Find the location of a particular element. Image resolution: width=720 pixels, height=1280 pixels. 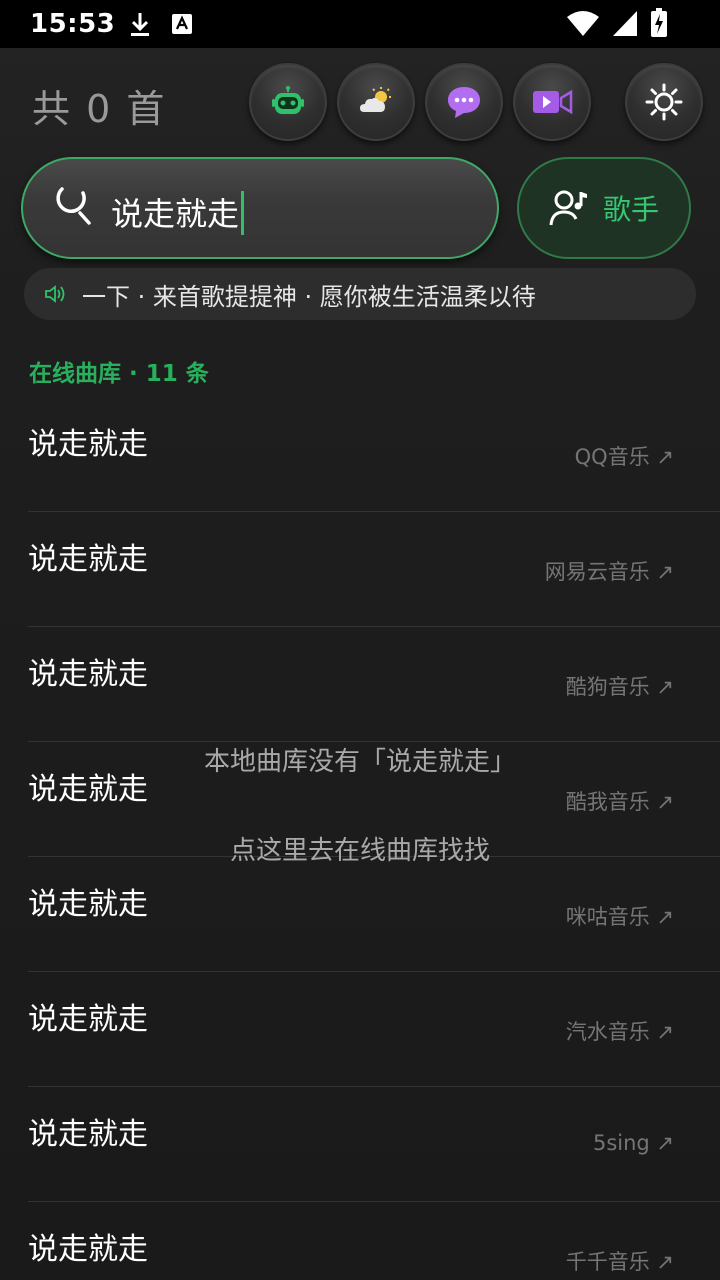

status-bar: 15:53 is located at coordinates (360, 24).